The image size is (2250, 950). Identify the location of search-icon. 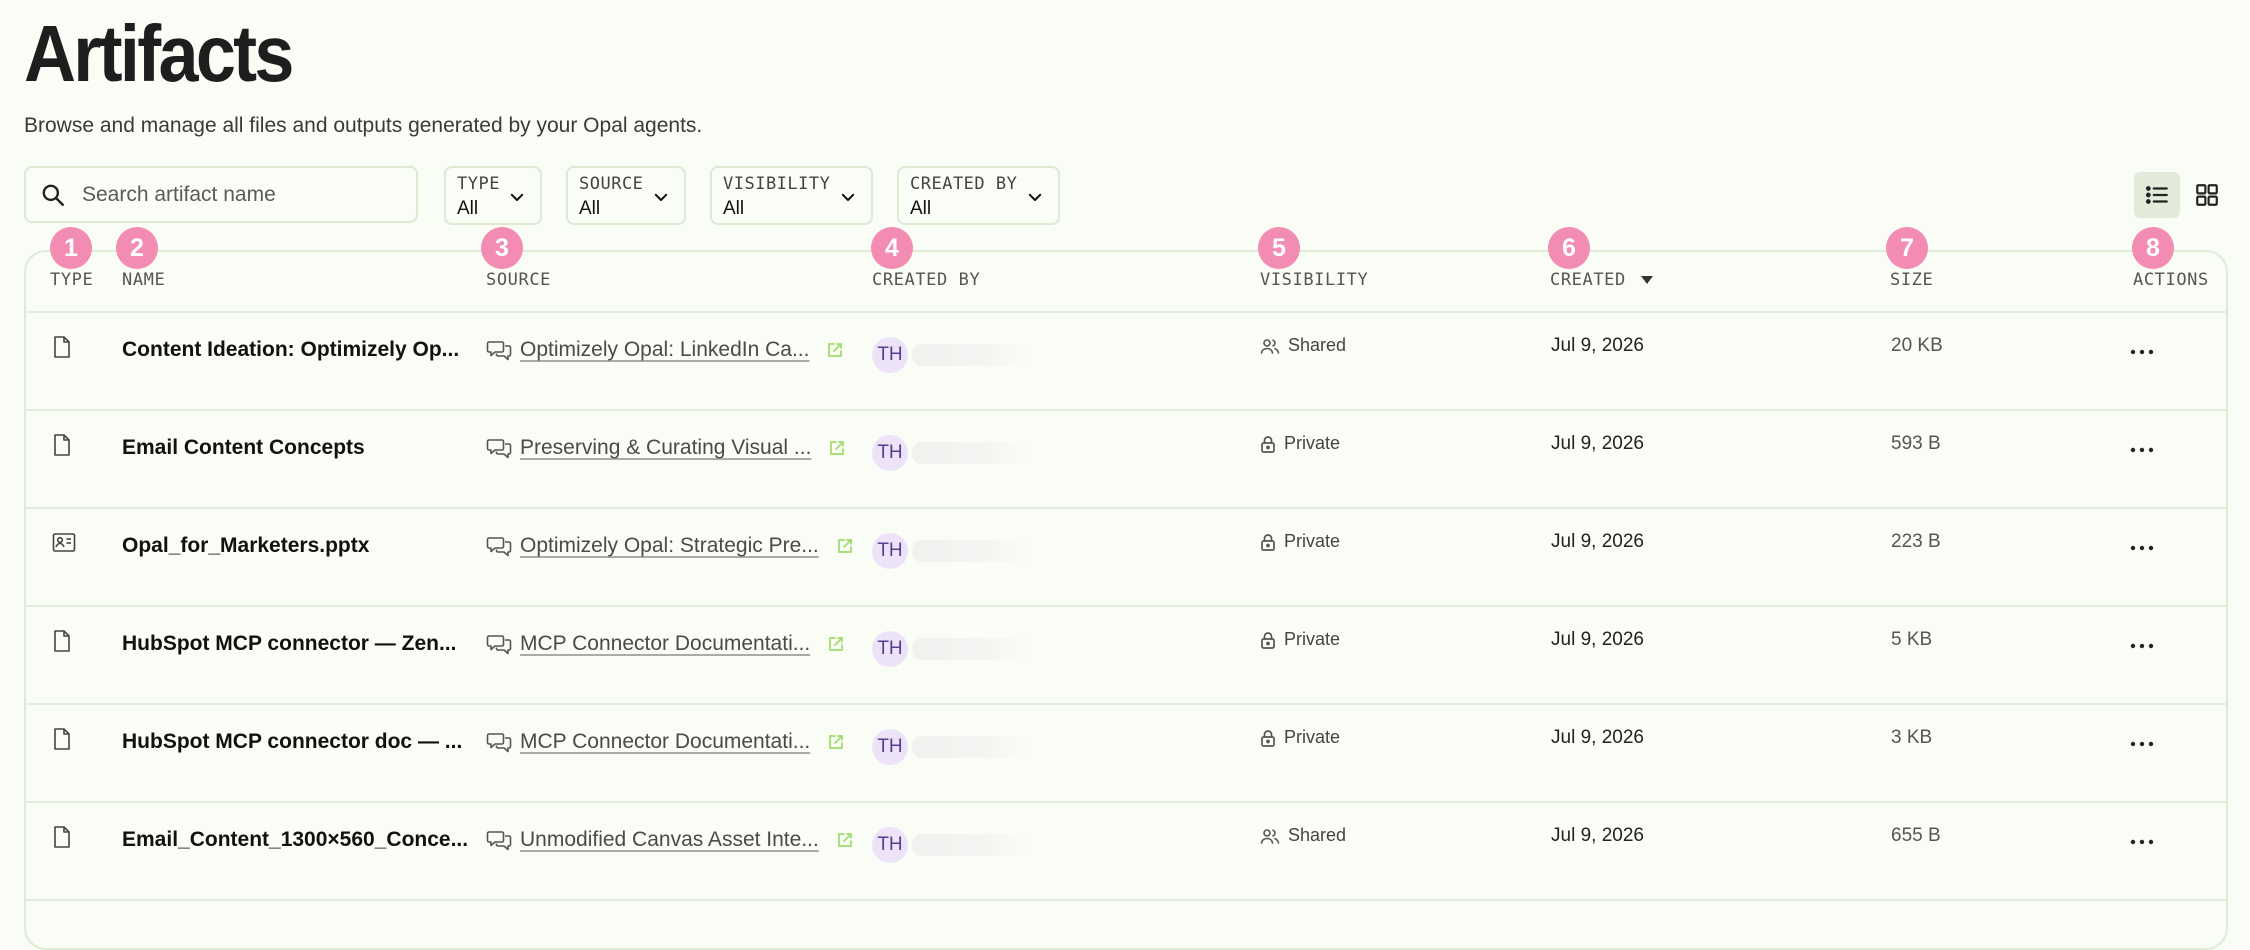
(53, 195).